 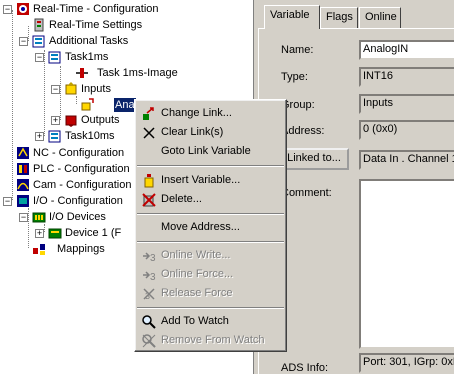 I want to click on tree-item-label: Additional Tasks, so click(x=89, y=41).